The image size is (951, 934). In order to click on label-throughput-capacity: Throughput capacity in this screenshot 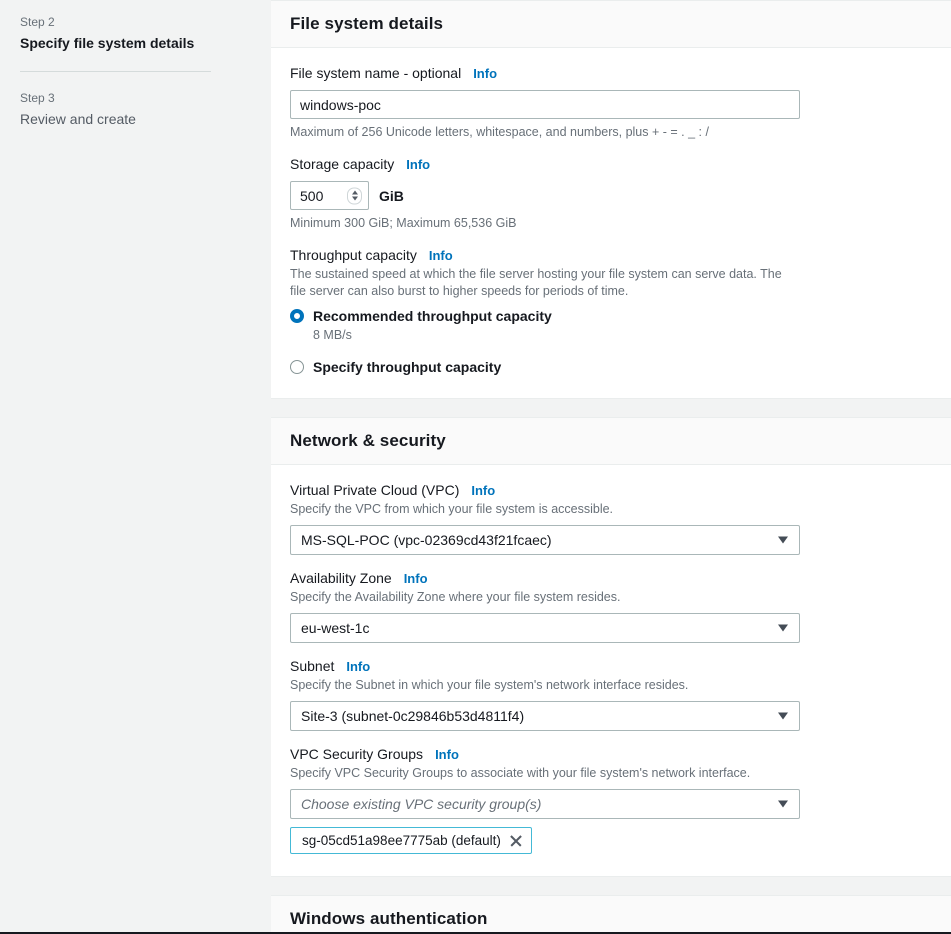, I will do `click(353, 255)`.